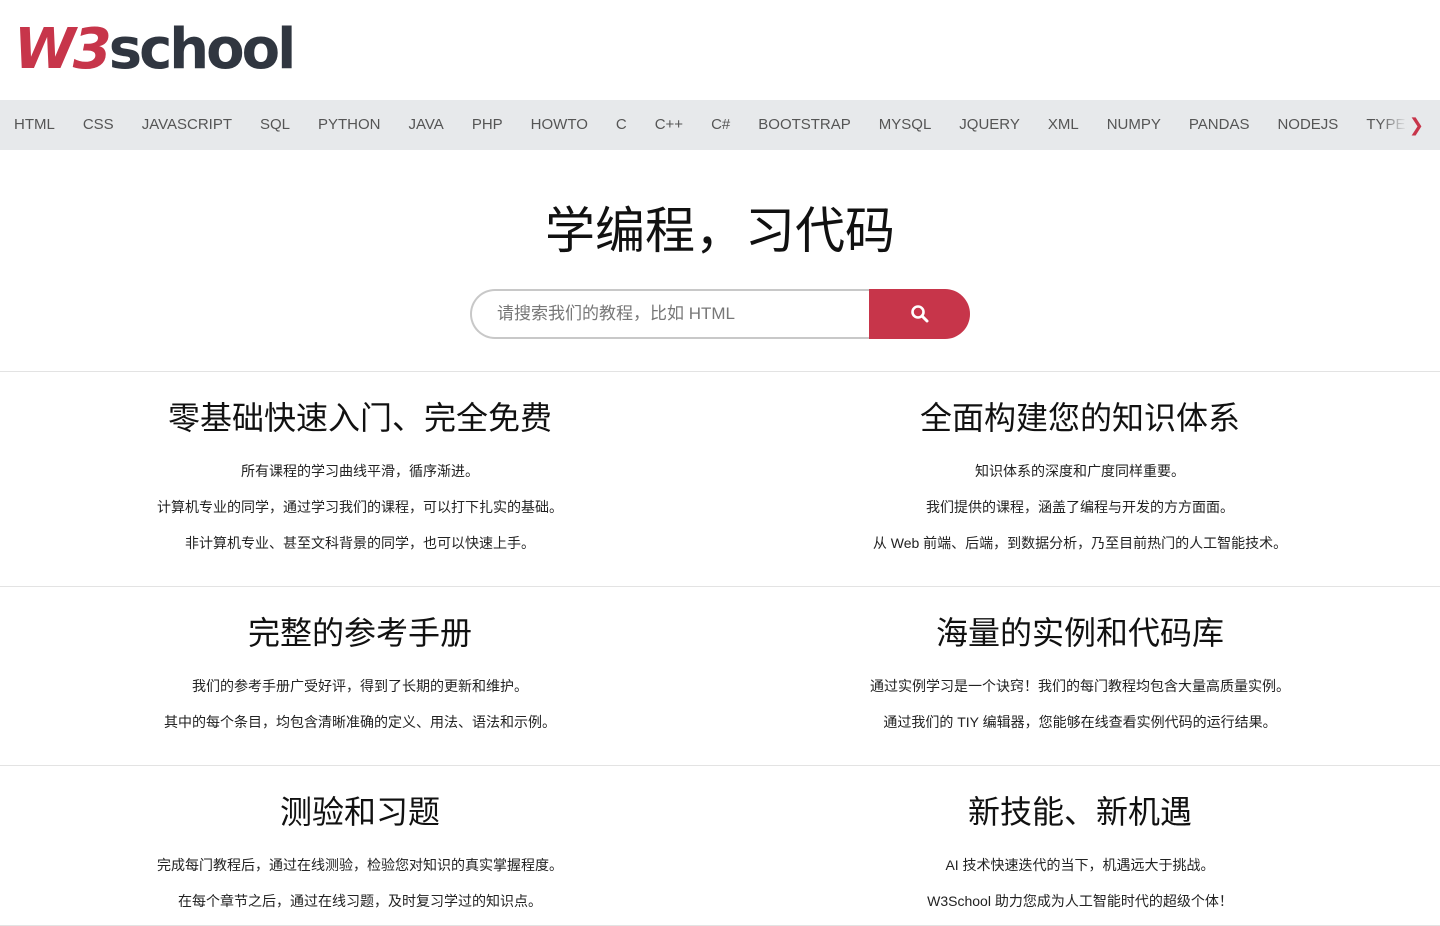 This screenshot has height=926, width=1440. I want to click on feature-text: 其中的每个条目，均包含清晰准确的定义、用法、语法和示例。, so click(360, 722).